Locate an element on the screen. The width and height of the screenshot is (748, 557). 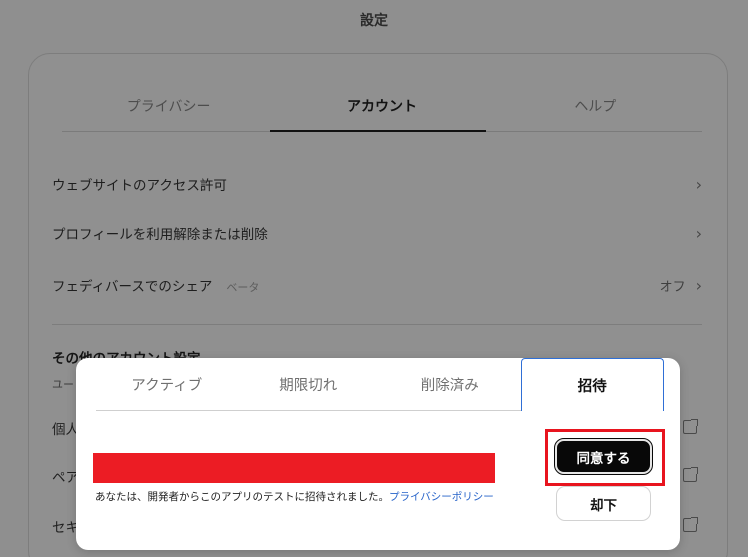
active-tab-indicator is located at coordinates (378, 131).